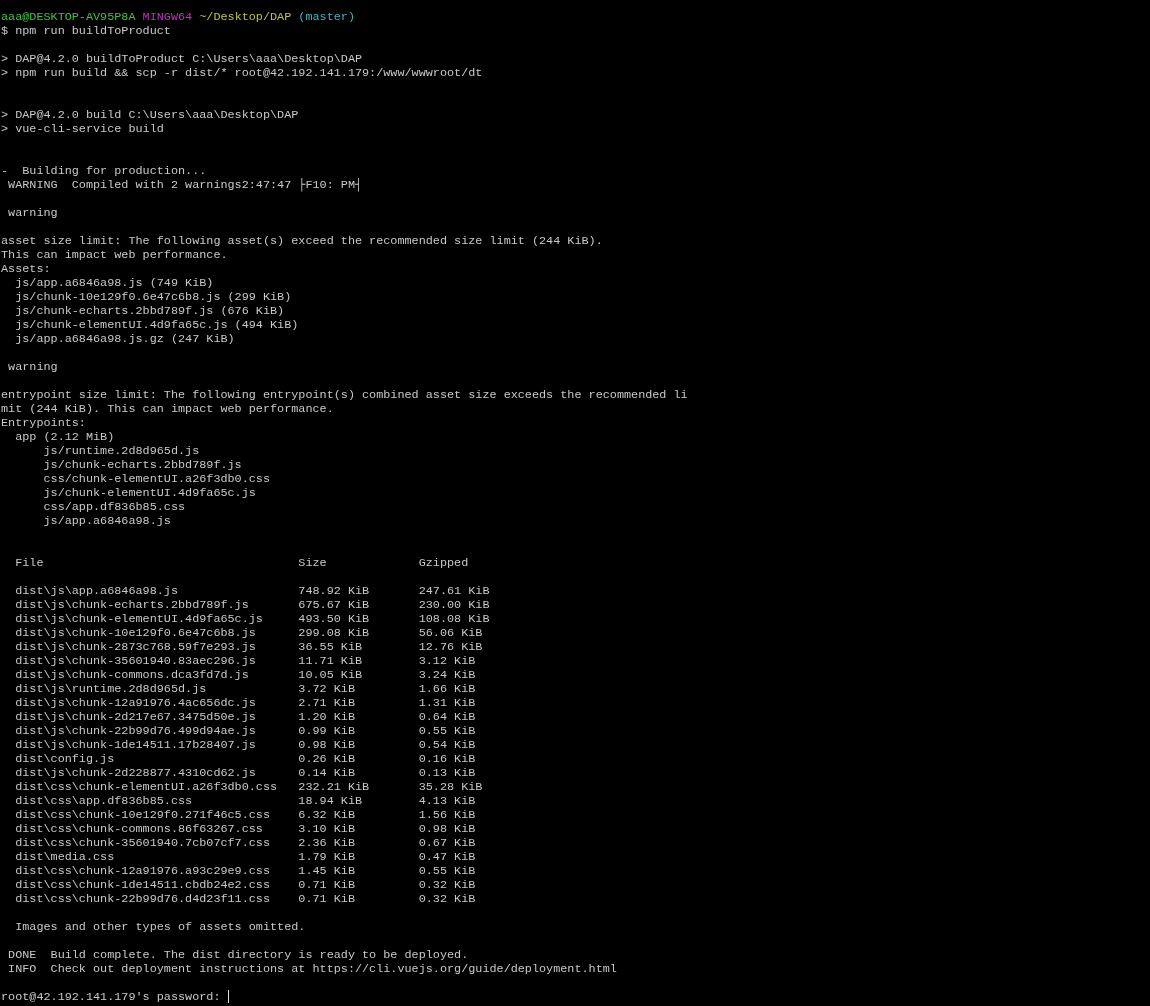  What do you see at coordinates (313, 563) in the screenshot?
I see `column-header: Size` at bounding box center [313, 563].